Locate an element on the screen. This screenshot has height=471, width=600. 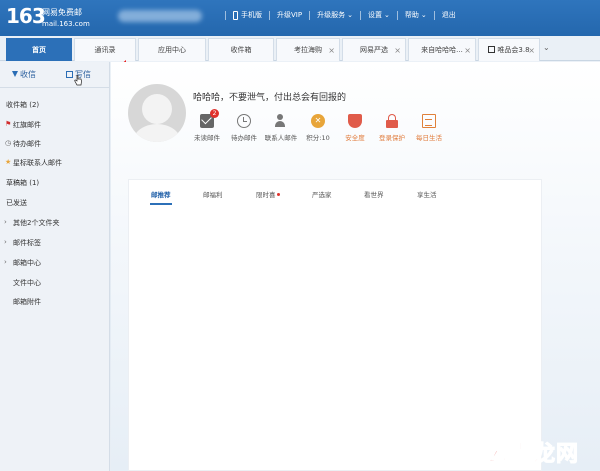
tab-kaola: 考拉海购 × is located at coordinates (308, 49).